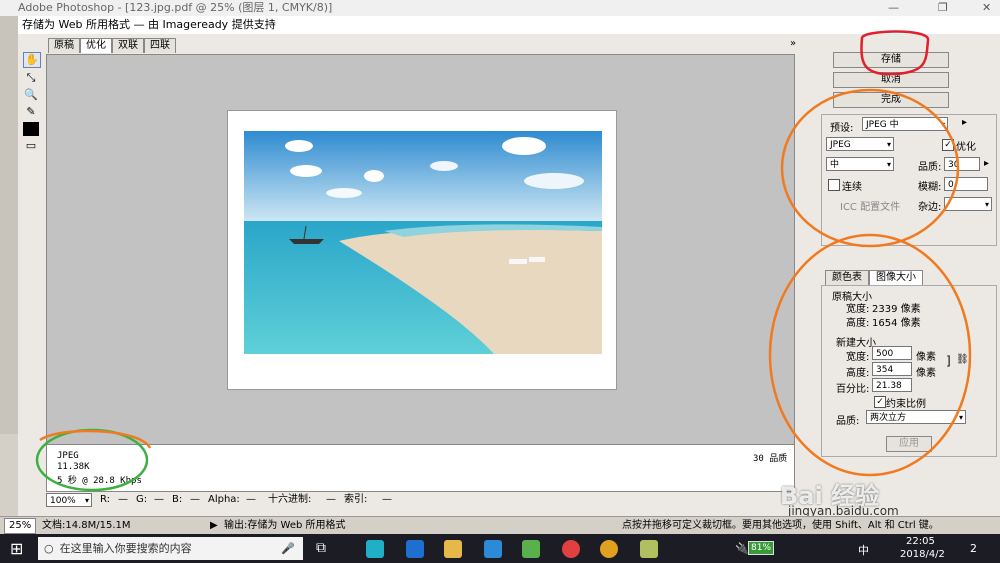  I want to click on annotation-orange-size, so click(870, 355).